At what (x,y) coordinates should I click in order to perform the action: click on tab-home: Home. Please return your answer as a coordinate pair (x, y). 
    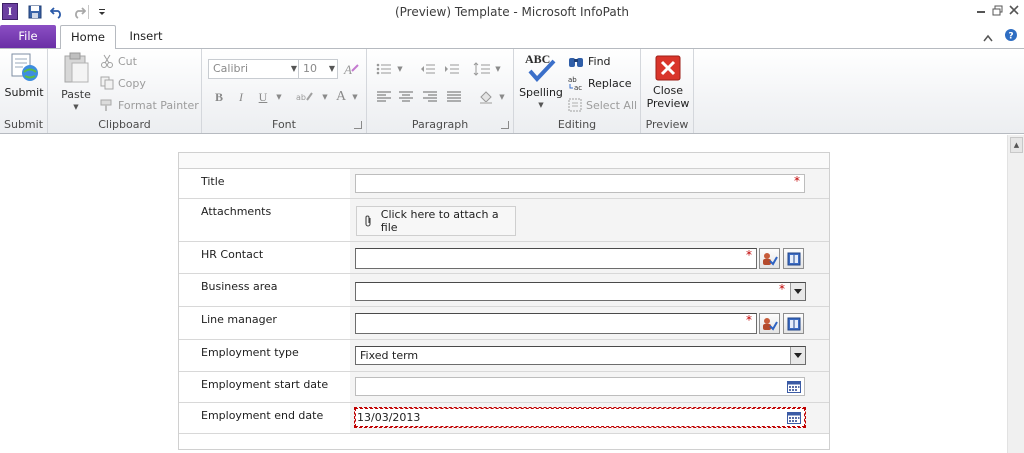
    Looking at the image, I should click on (88, 37).